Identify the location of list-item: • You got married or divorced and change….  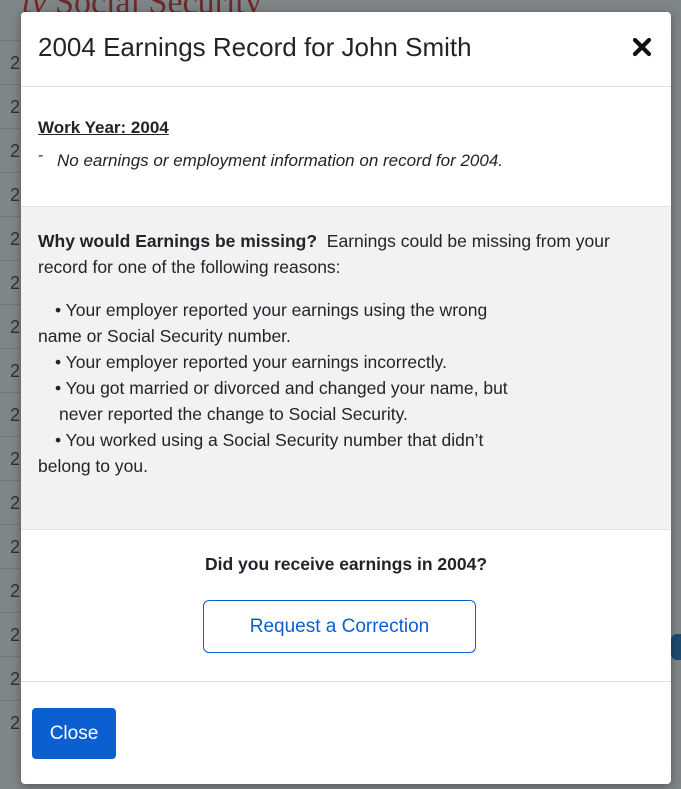
(281, 401).